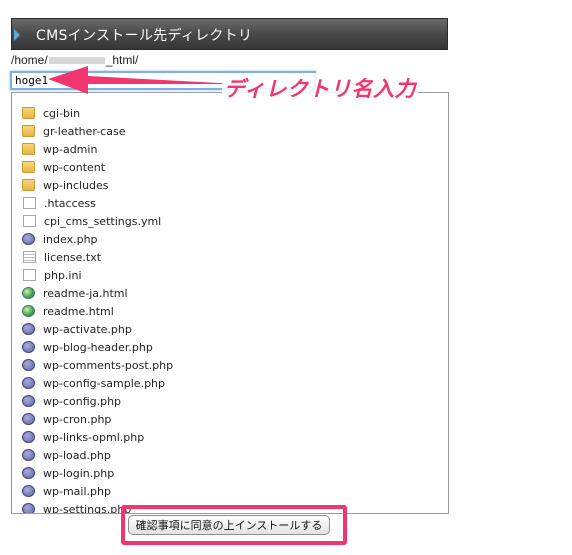 The height and width of the screenshot is (555, 572). What do you see at coordinates (87, 329) in the screenshot?
I see `file-name: wp-activate.php` at bounding box center [87, 329].